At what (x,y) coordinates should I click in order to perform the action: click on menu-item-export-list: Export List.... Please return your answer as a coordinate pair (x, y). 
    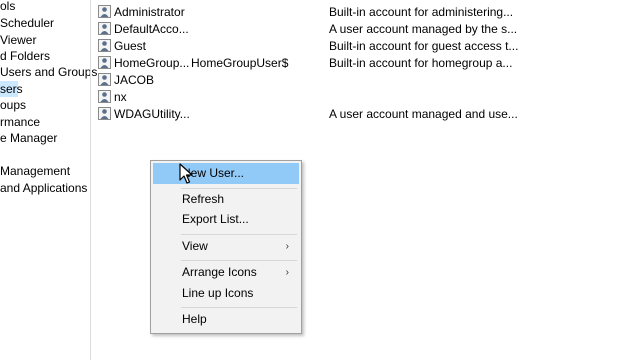
    Looking at the image, I should click on (226, 219).